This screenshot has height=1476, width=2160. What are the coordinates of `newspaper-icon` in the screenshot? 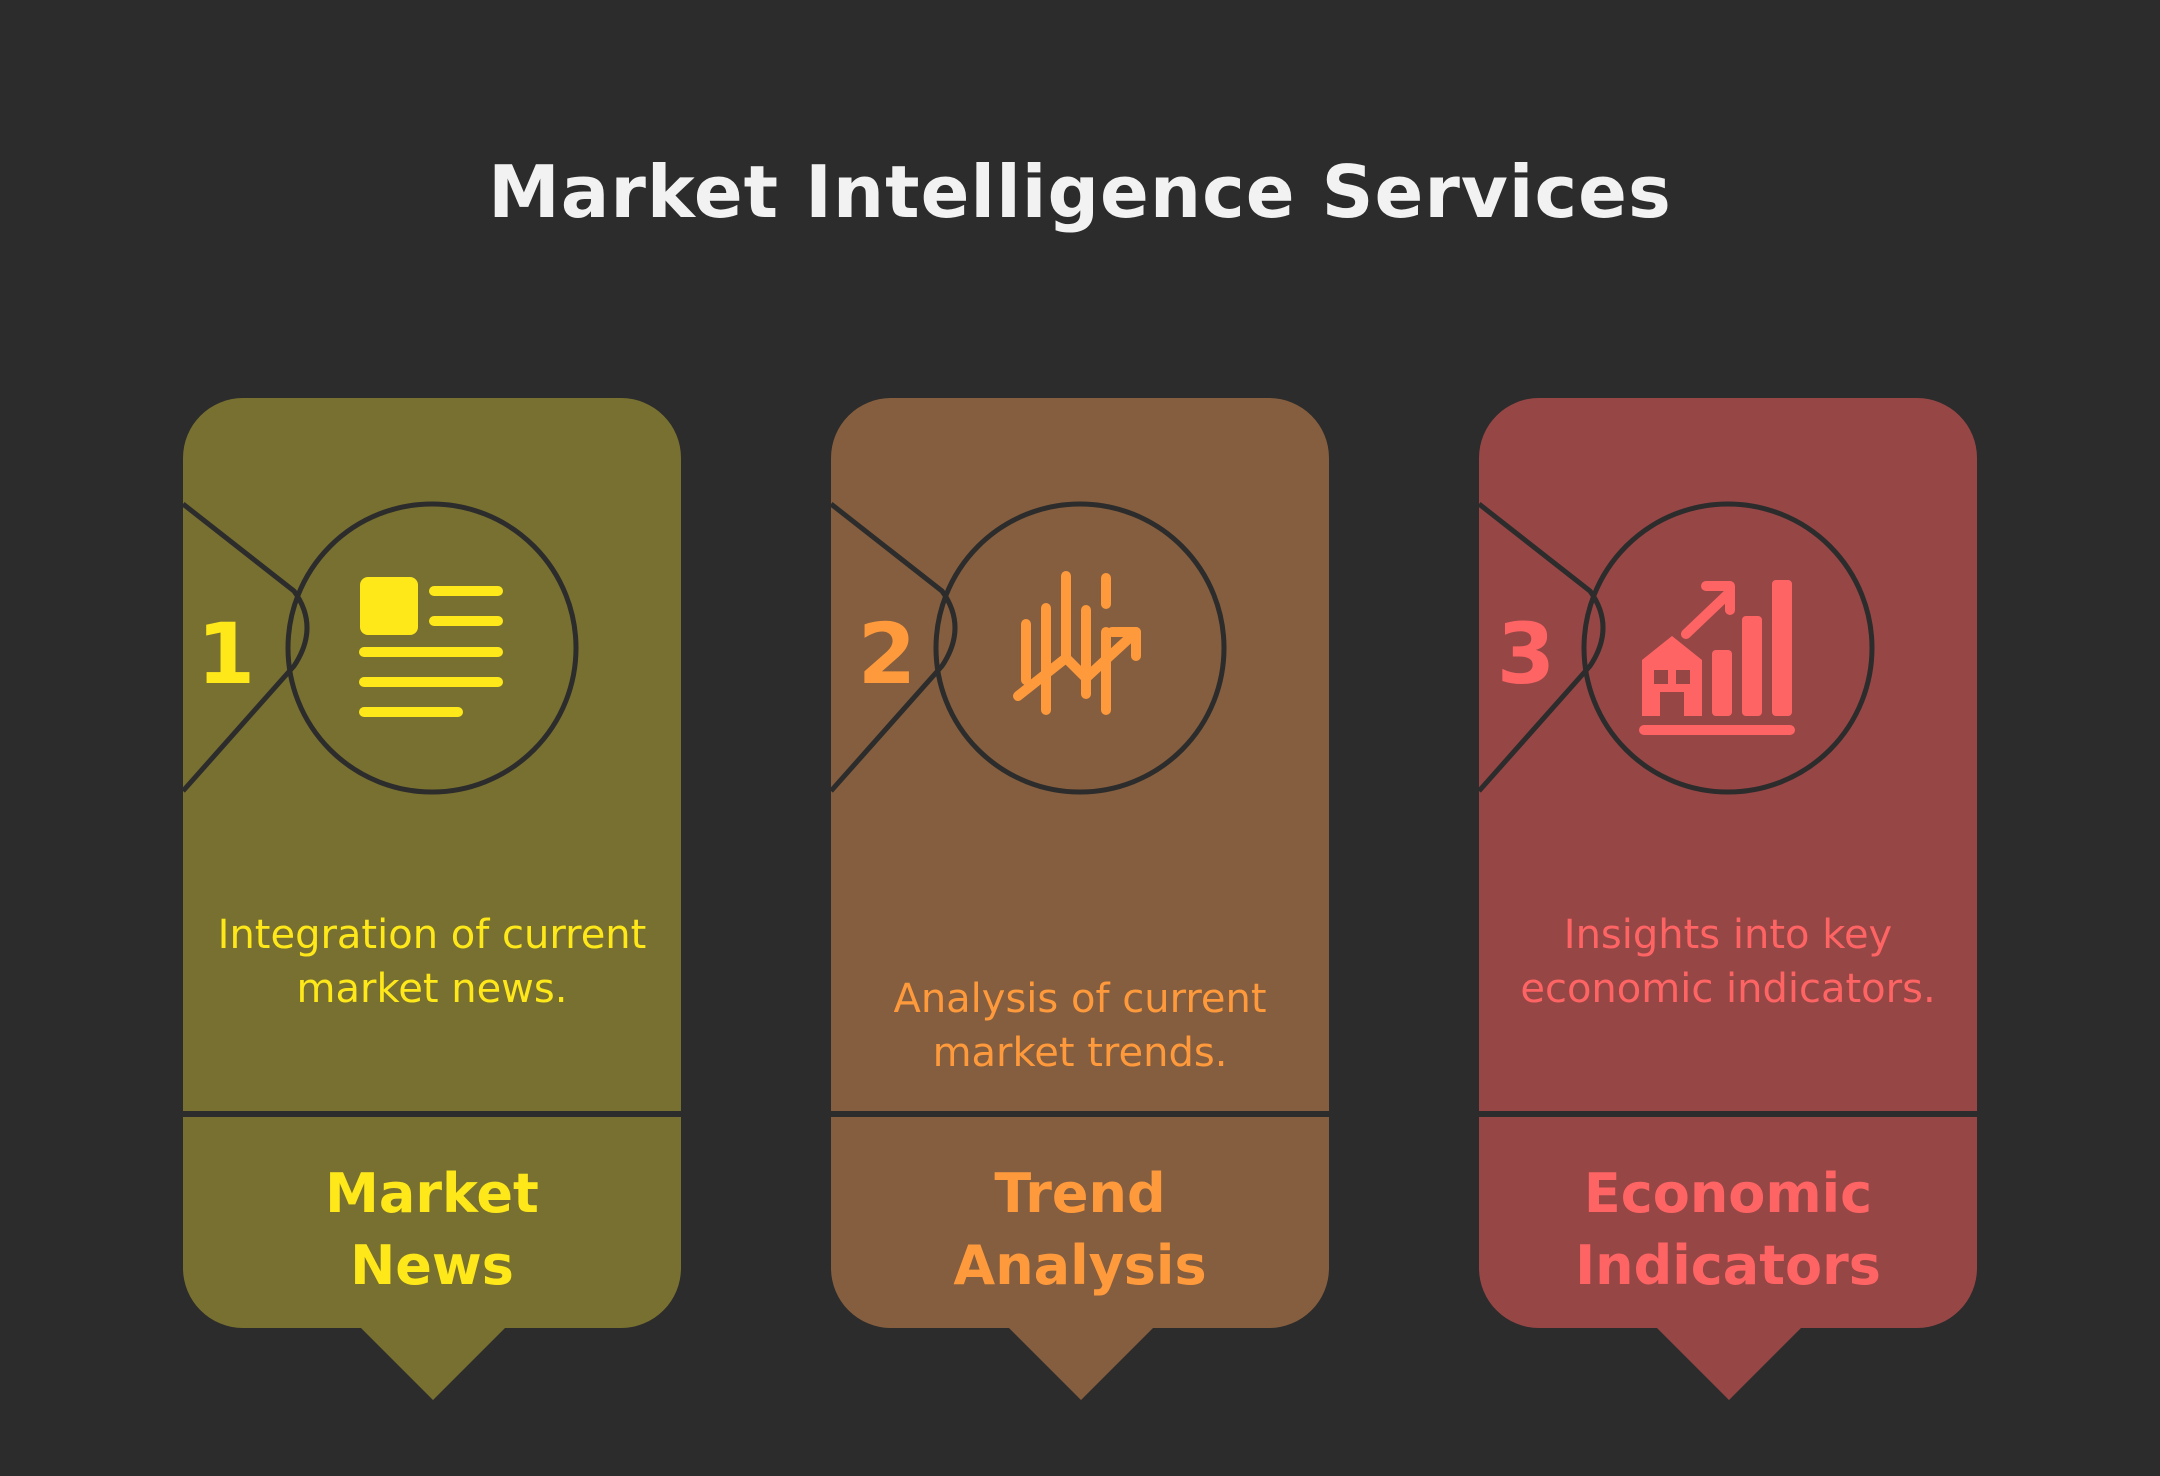 It's located at (432, 648).